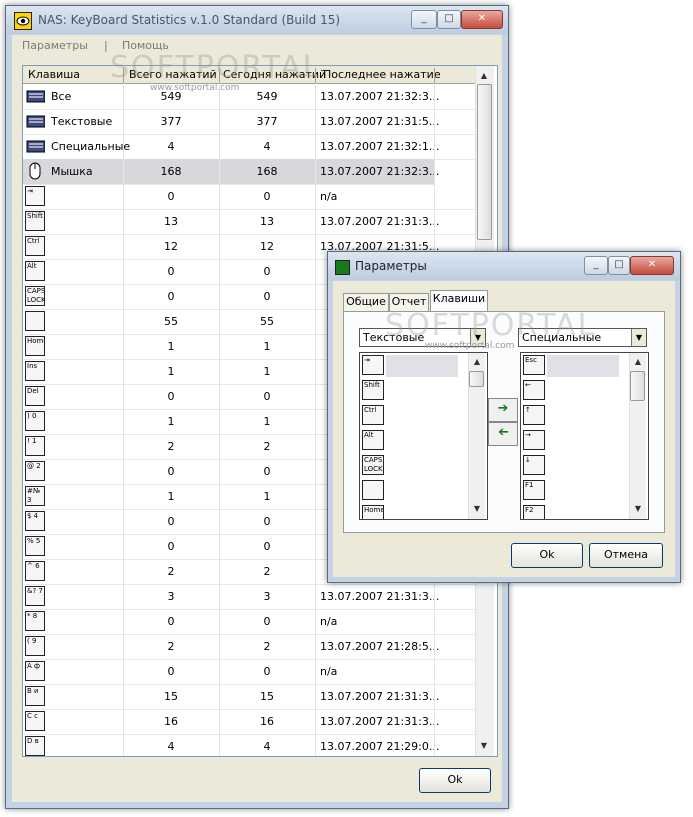 The width and height of the screenshot is (693, 817). What do you see at coordinates (638, 337) in the screenshot?
I see `chevron-down-icon: ▼` at bounding box center [638, 337].